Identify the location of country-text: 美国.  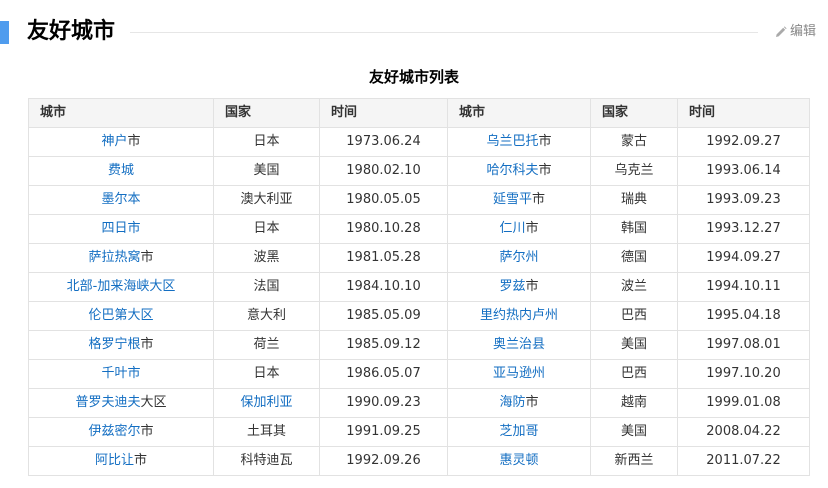
(633, 431).